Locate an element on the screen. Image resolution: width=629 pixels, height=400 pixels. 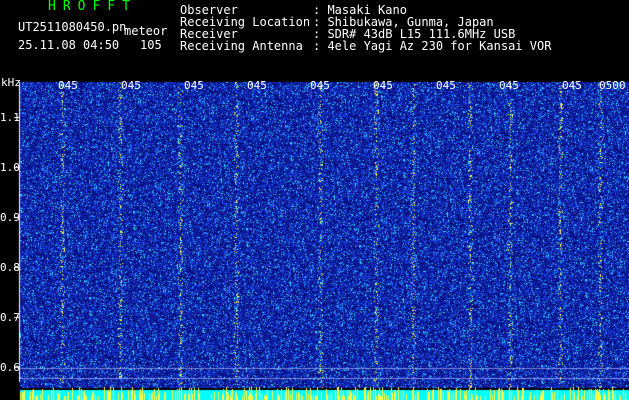
file-name: UT2511080450.pn is located at coordinates (72, 27).